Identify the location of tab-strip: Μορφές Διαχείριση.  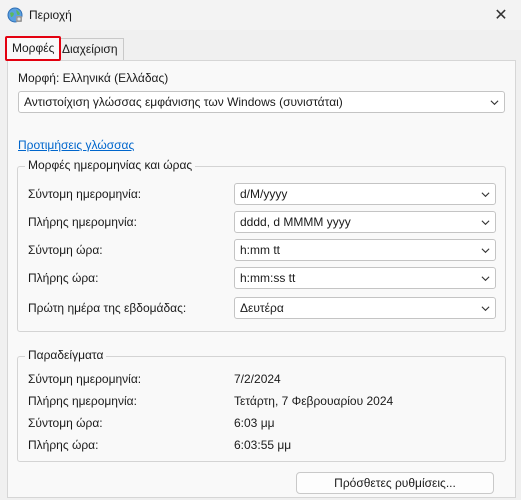
(260, 48).